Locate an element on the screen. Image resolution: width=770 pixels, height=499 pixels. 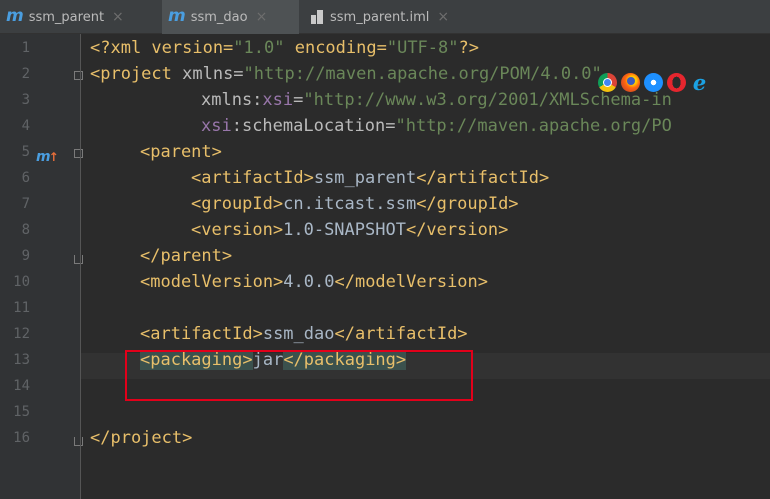
annotation-highlight-box is located at coordinates (299, 375).